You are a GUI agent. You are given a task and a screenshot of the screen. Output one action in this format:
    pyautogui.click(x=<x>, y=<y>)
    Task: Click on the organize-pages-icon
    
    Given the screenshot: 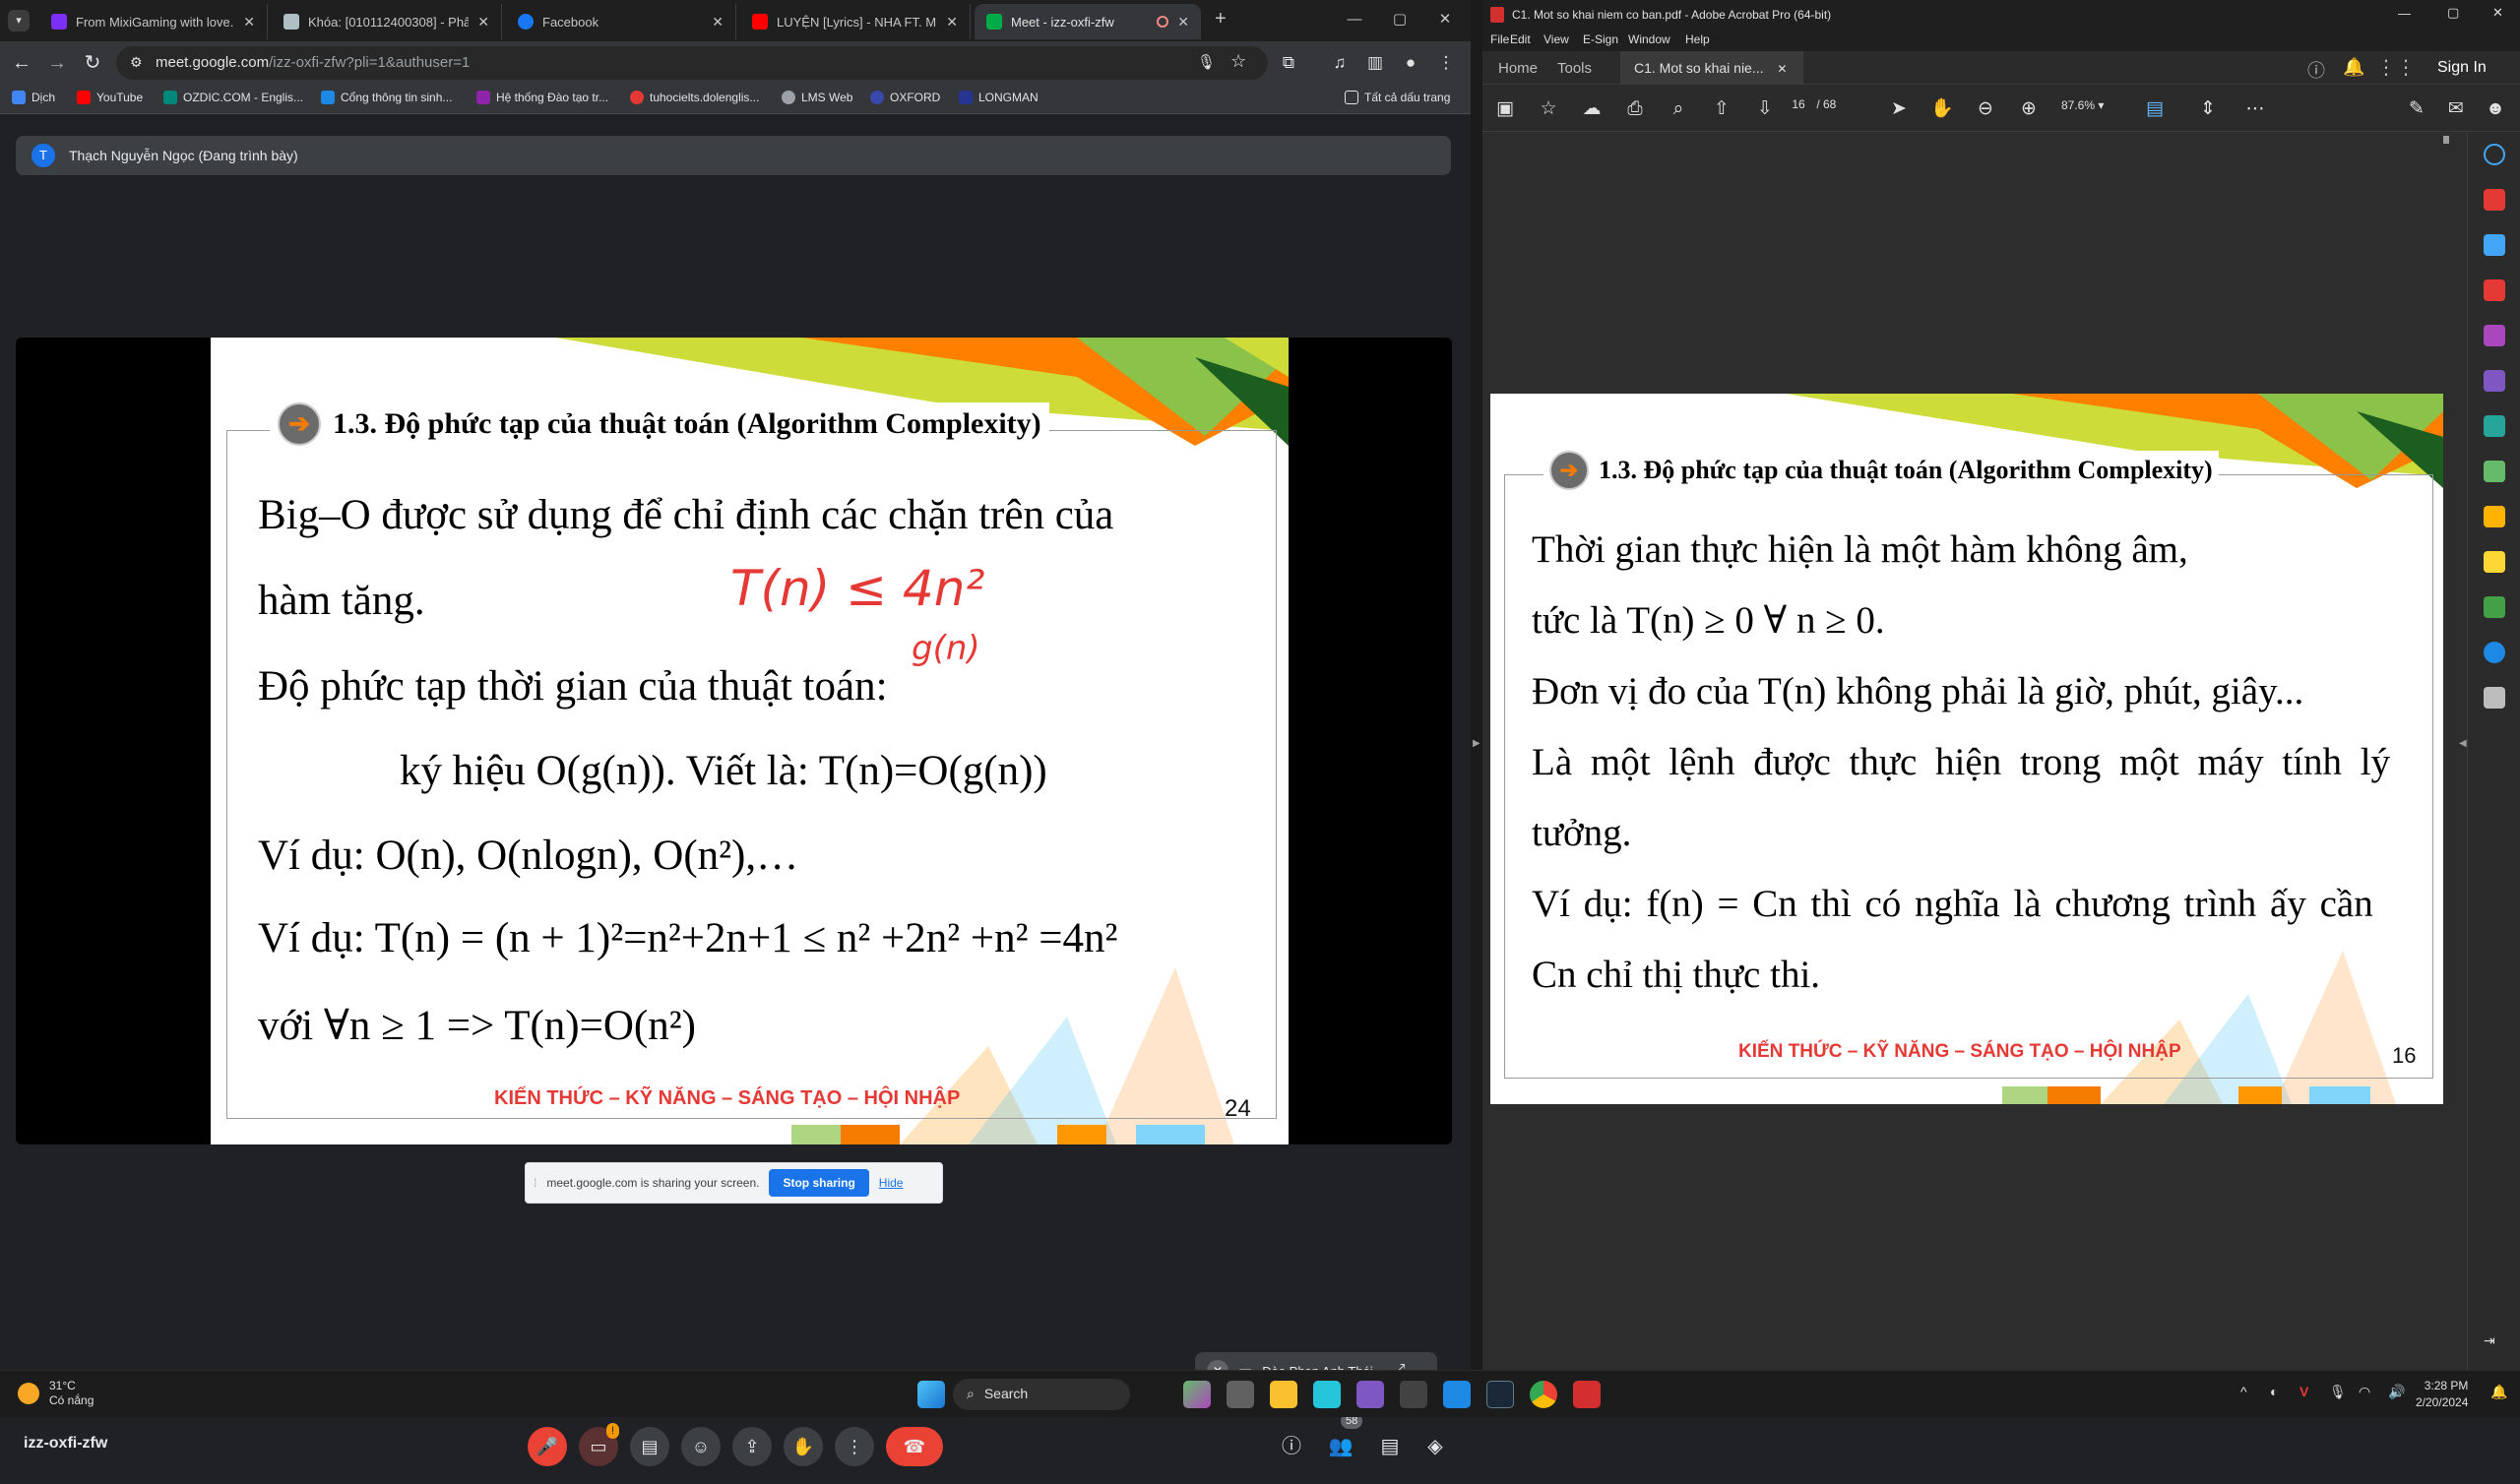 What is the action you would take?
    pyautogui.click(x=2494, y=290)
    